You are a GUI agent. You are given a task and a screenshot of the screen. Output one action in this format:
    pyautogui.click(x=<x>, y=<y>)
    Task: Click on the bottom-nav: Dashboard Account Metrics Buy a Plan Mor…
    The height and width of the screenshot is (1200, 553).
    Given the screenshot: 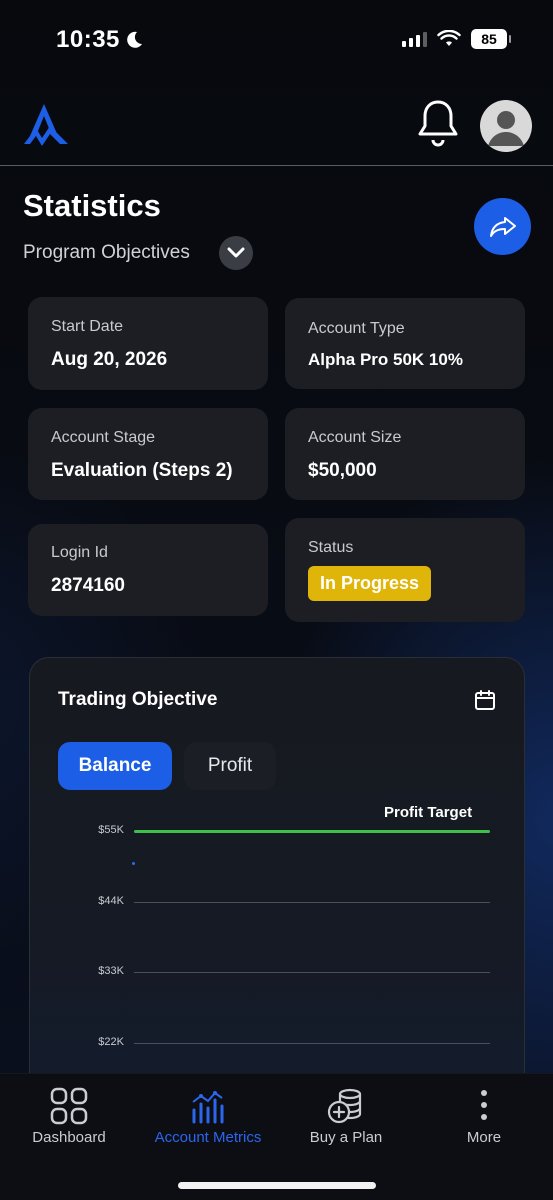 What is the action you would take?
    pyautogui.click(x=276, y=1136)
    